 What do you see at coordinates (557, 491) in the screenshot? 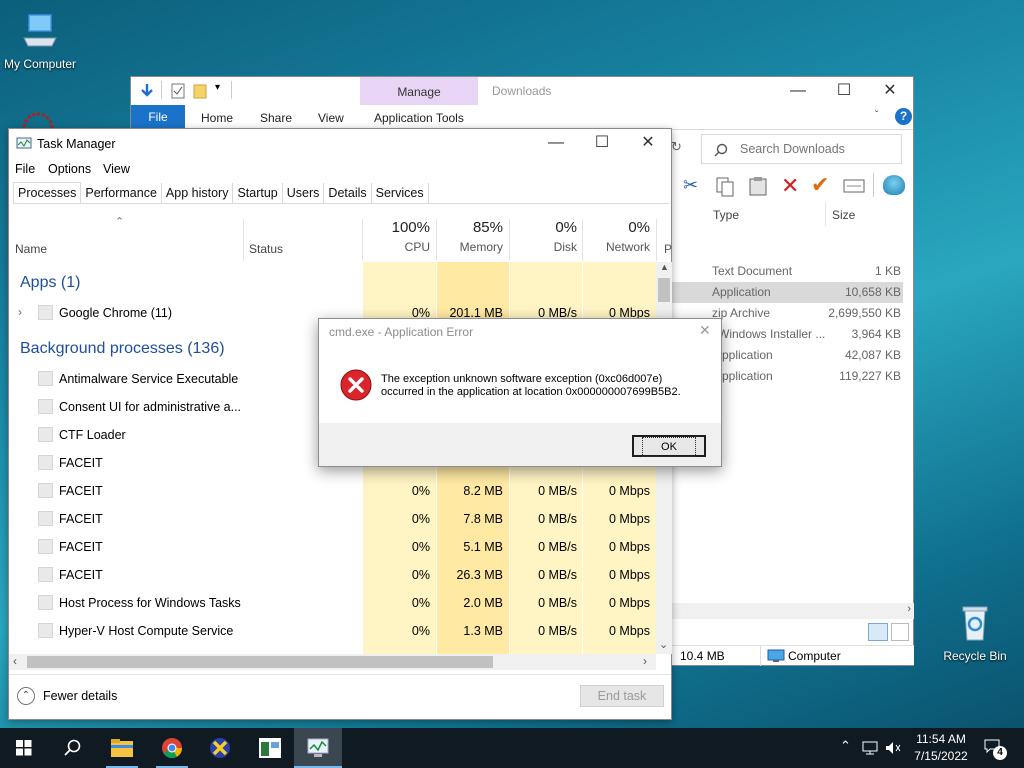
I see `process-disk: 0 MB/s` at bounding box center [557, 491].